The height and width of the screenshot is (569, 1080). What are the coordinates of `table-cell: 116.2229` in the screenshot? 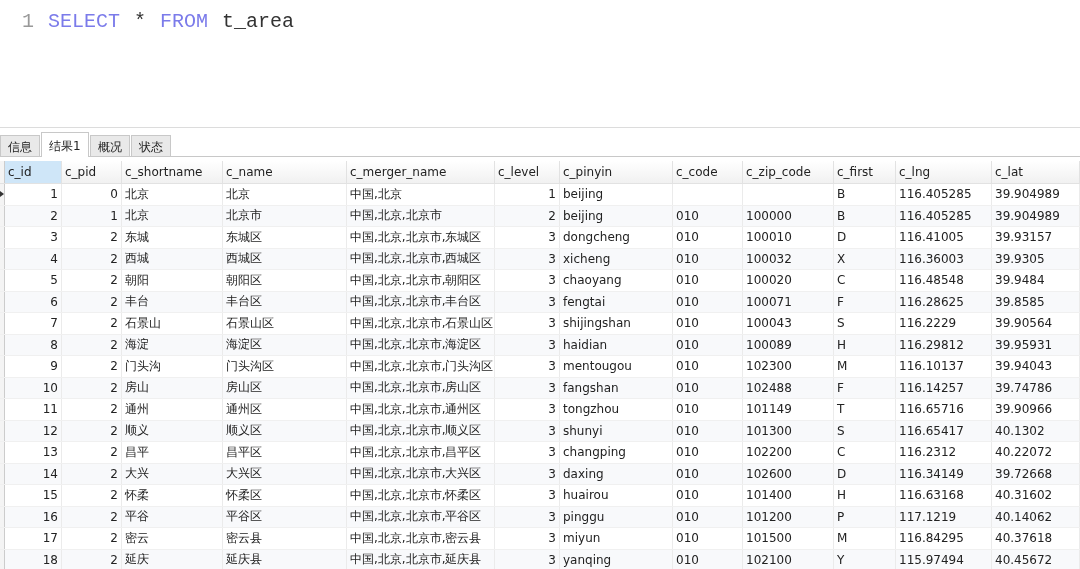 It's located at (928, 323).